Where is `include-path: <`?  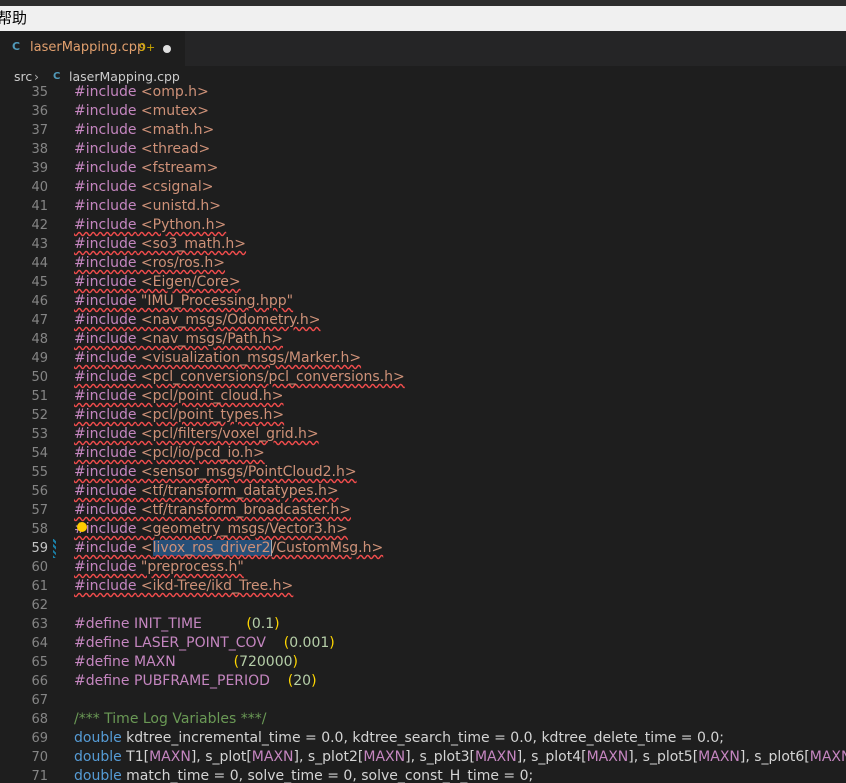
include-path: < is located at coordinates (144, 548).